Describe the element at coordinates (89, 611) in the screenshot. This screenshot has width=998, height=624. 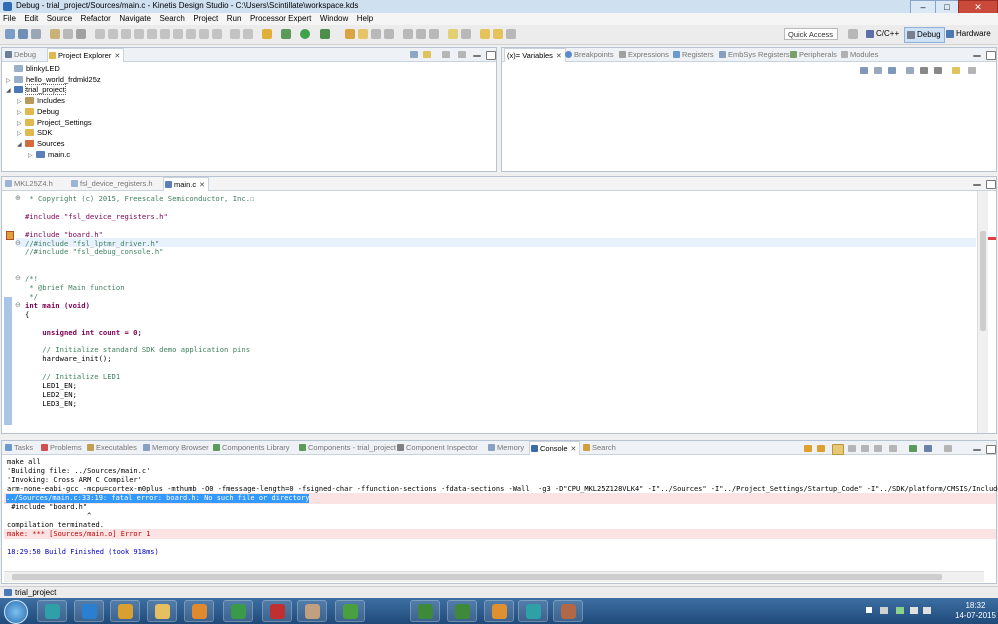
I see `taskbar-app-internet-explorer` at that location.